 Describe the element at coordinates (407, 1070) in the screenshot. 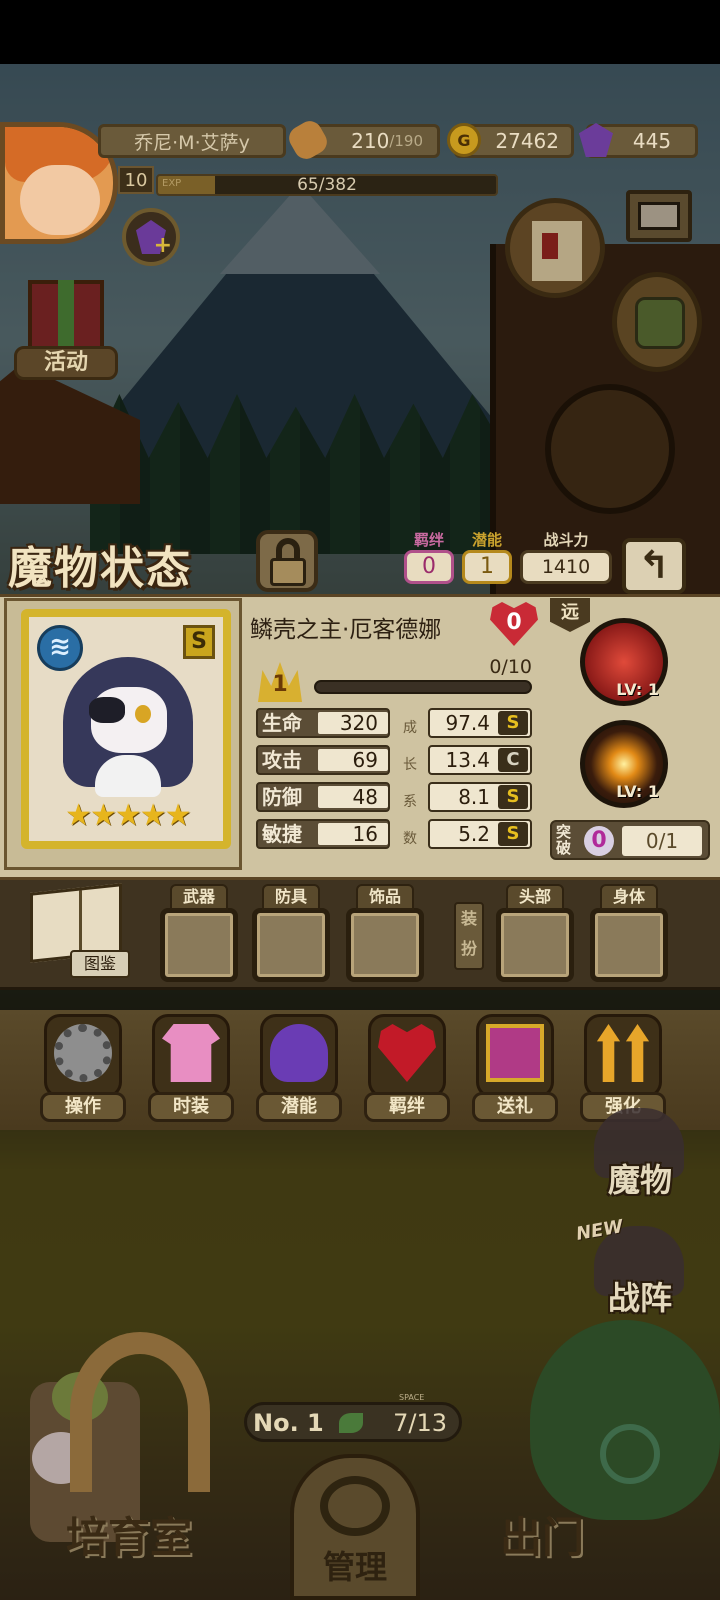

I see `bond-button: 羁绊` at that location.